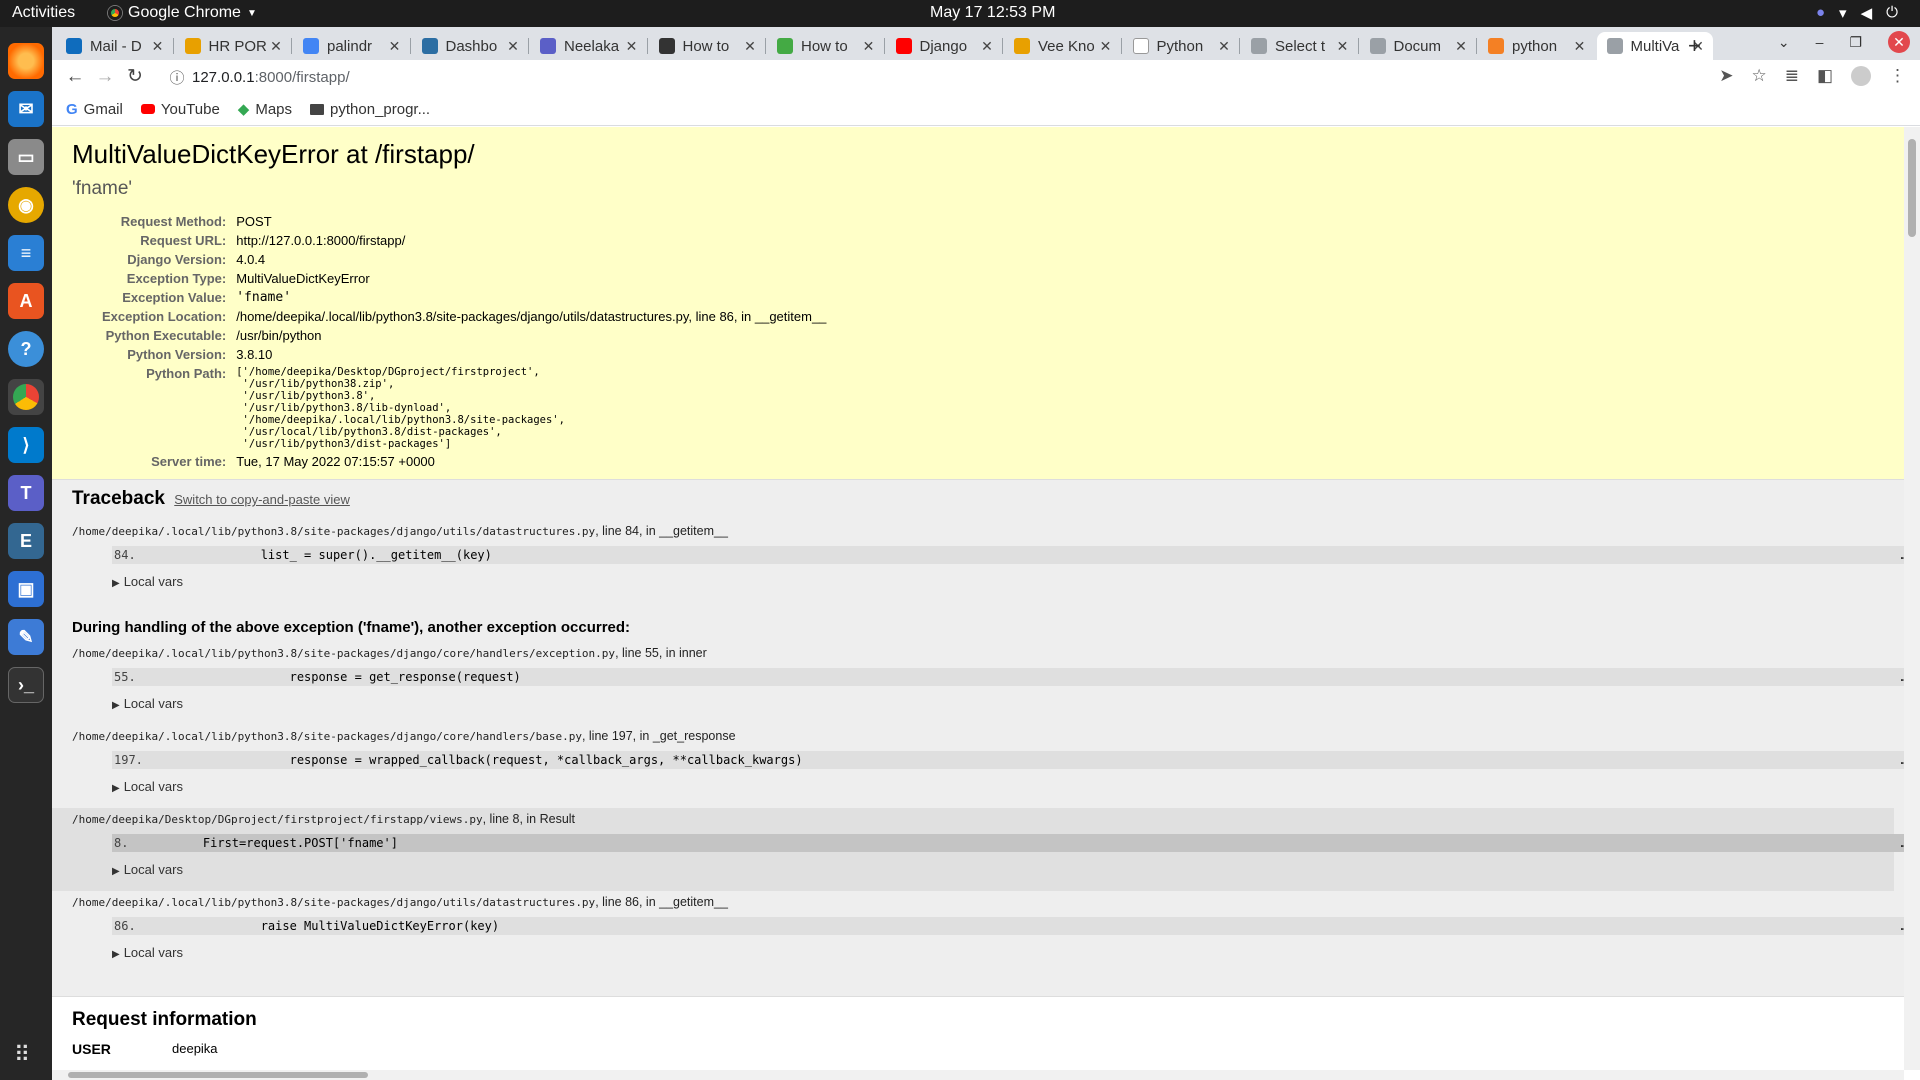 This screenshot has width=1920, height=1080. I want to click on forward-button: →, so click(105, 77).